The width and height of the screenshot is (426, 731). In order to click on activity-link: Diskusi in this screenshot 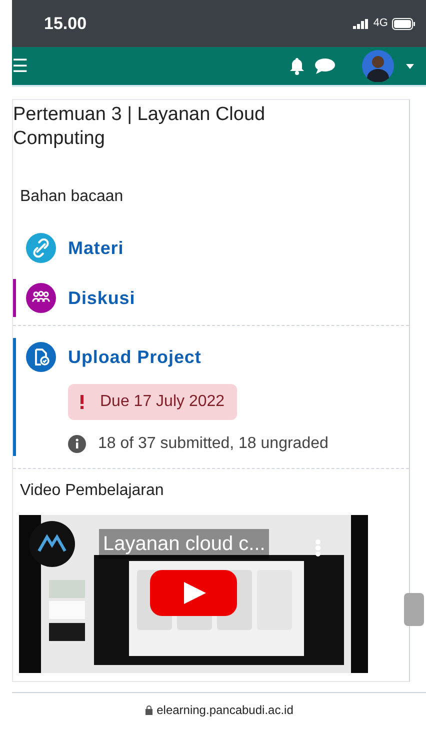, I will do `click(102, 298)`.